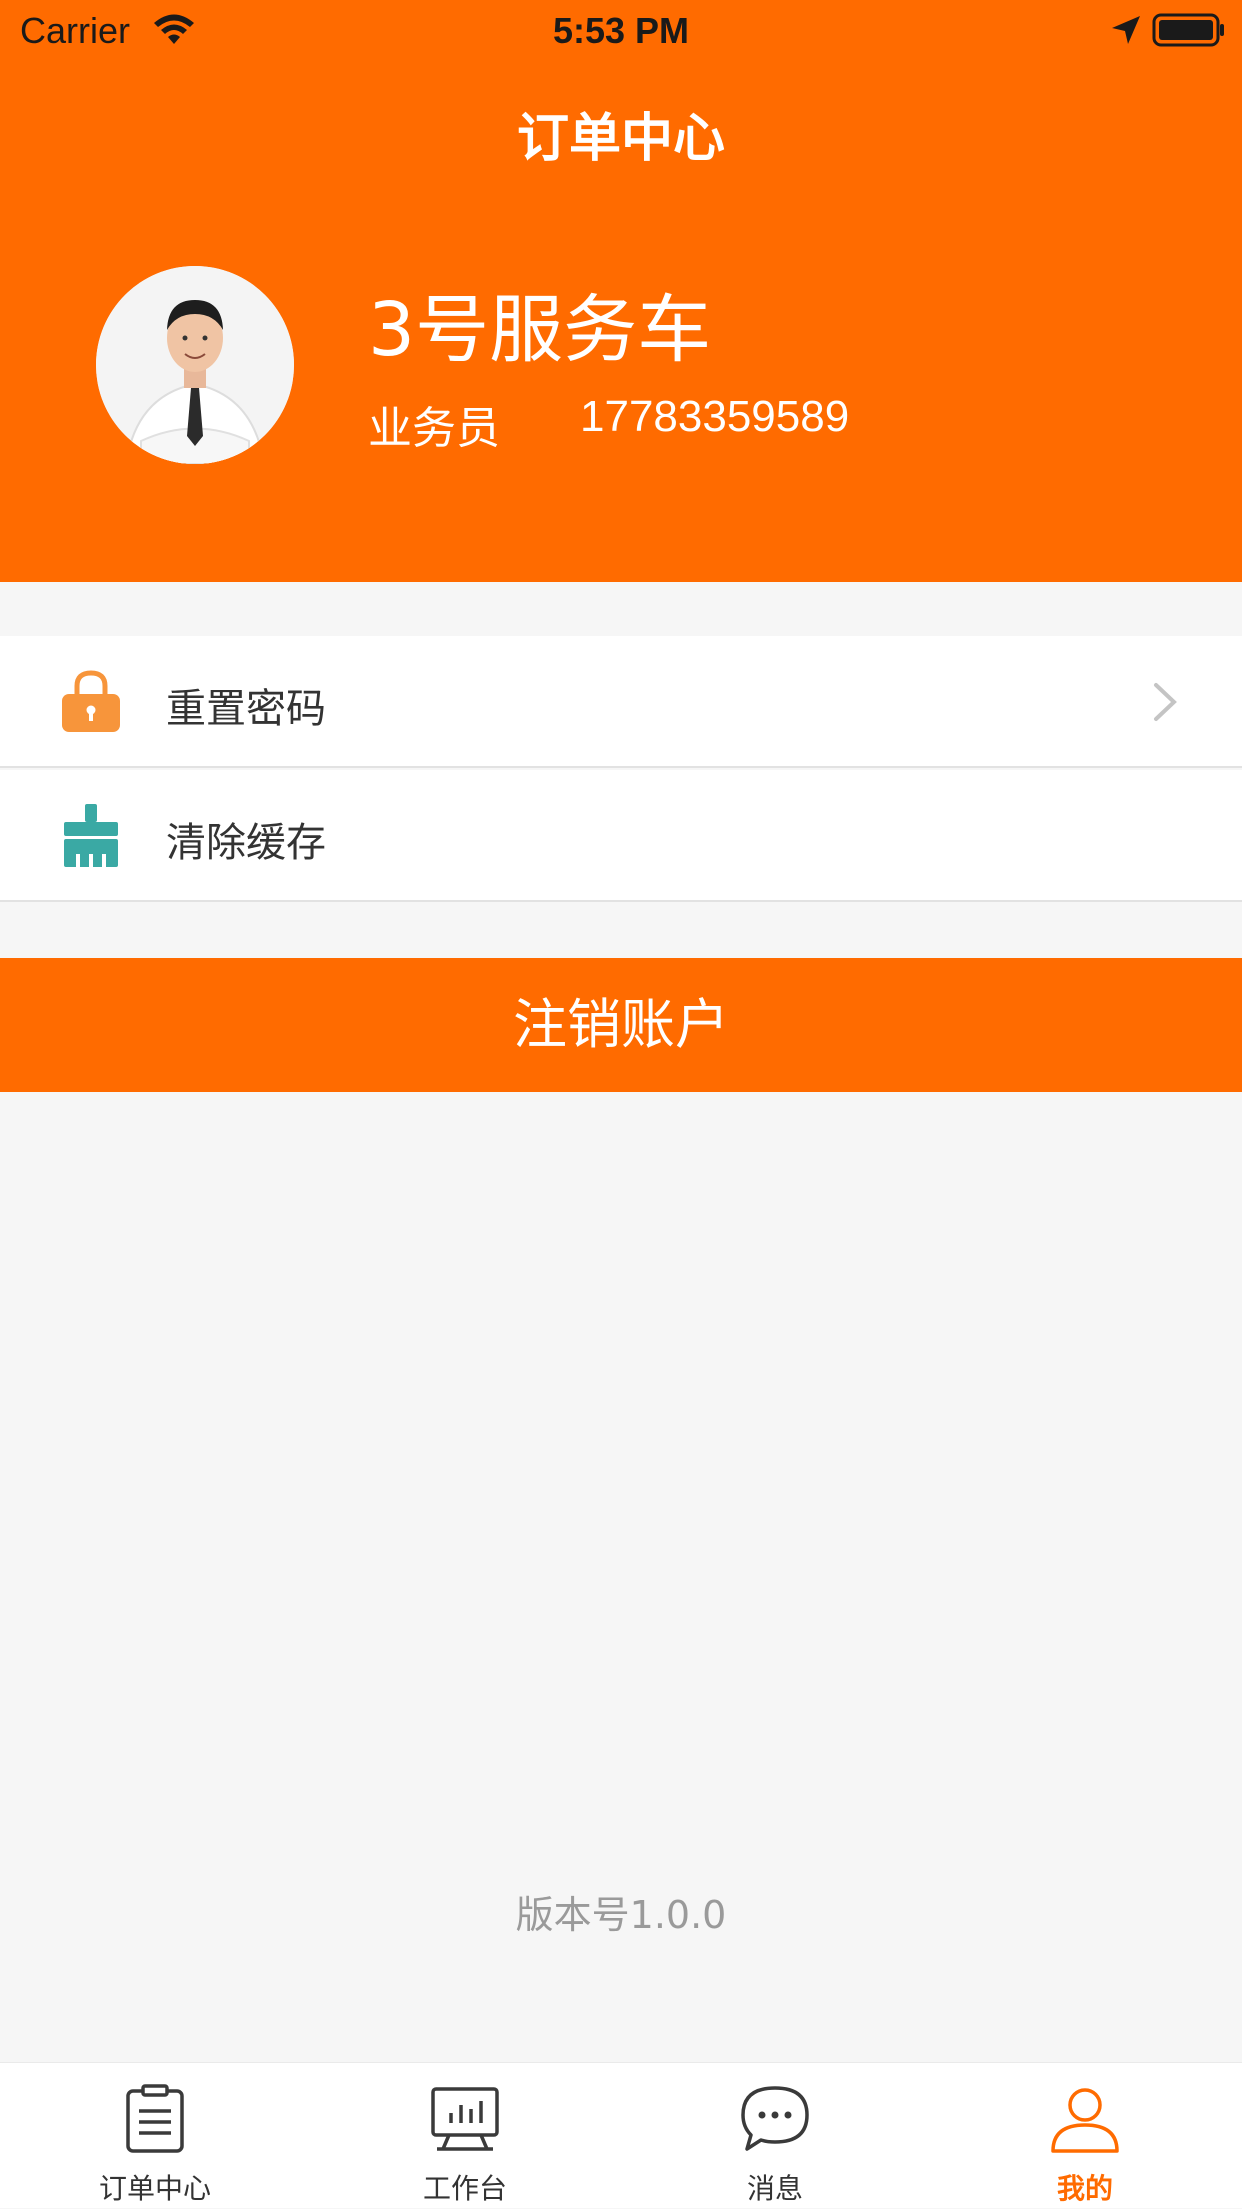 This screenshot has width=1242, height=2209. What do you see at coordinates (1188, 30) in the screenshot?
I see `battery-icon` at bounding box center [1188, 30].